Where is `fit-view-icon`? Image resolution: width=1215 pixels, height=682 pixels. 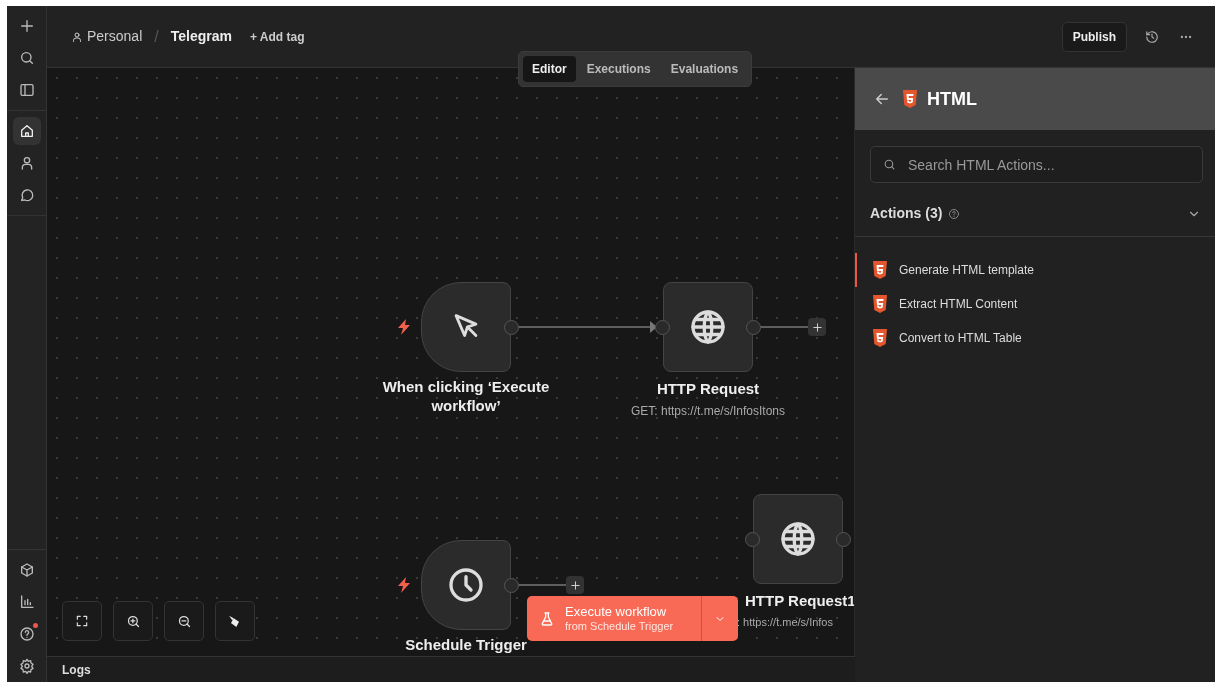 fit-view-icon is located at coordinates (82, 621).